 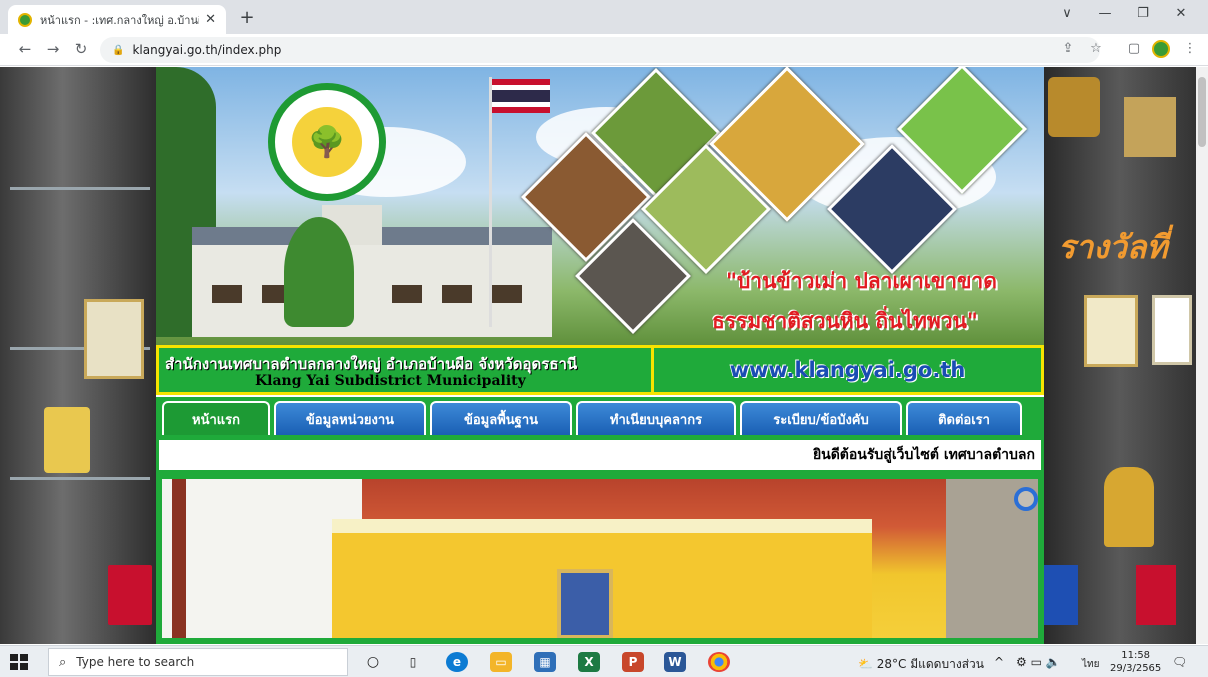 What do you see at coordinates (1161, 49) in the screenshot?
I see `profile-avatar` at bounding box center [1161, 49].